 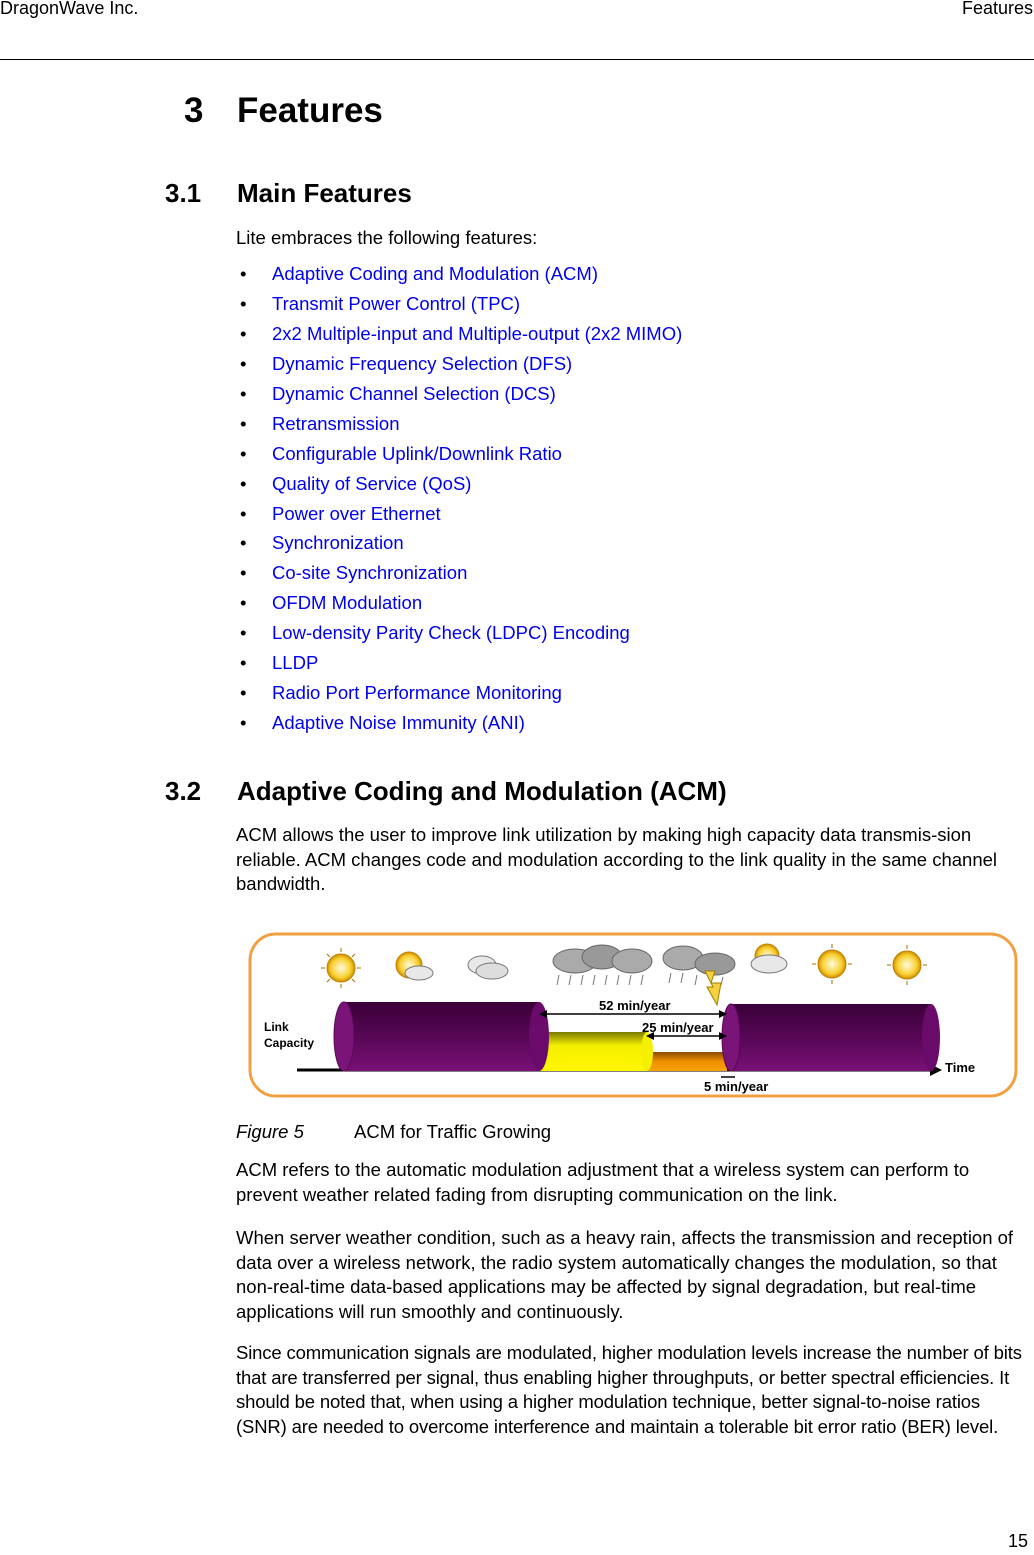 What do you see at coordinates (338, 545) in the screenshot?
I see `feature-link: Synchronization` at bounding box center [338, 545].